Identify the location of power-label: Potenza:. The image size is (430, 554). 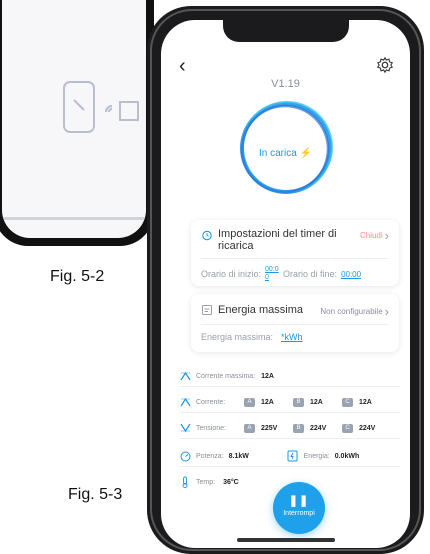
(210, 456).